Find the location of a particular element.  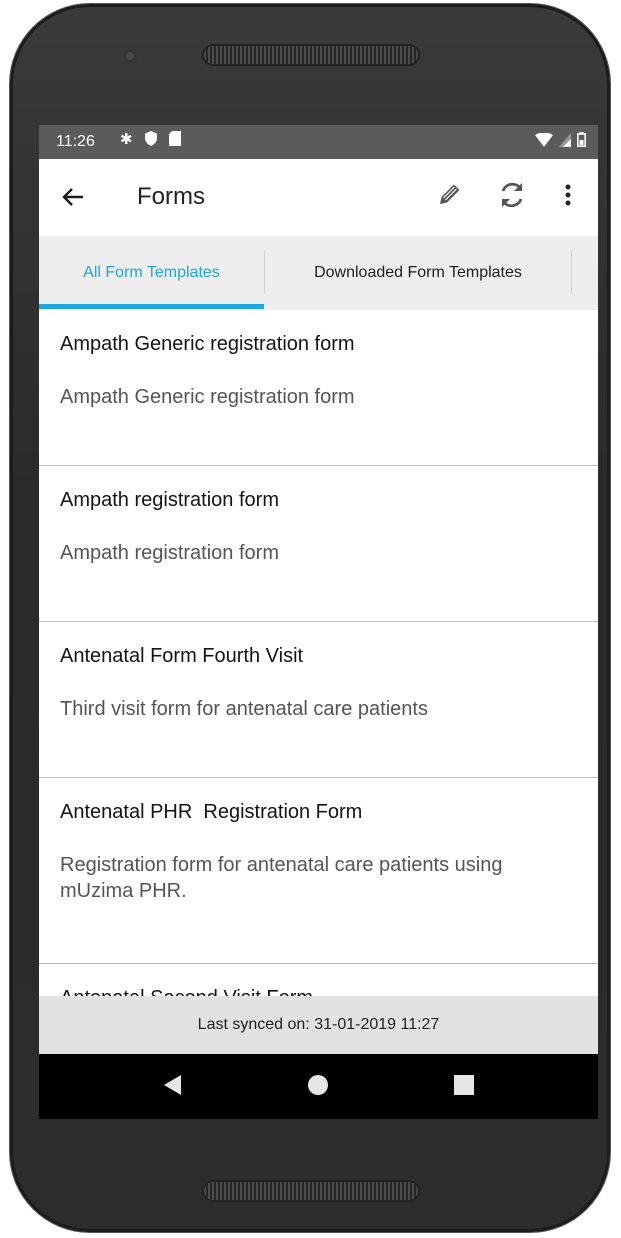

sync-button is located at coordinates (512, 197).